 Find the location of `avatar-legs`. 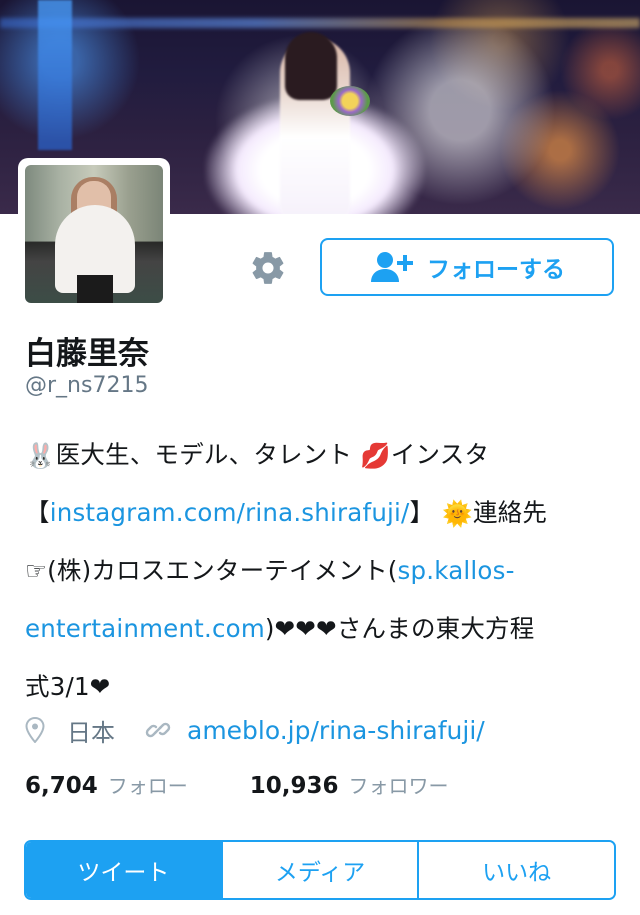

avatar-legs is located at coordinates (95, 289).